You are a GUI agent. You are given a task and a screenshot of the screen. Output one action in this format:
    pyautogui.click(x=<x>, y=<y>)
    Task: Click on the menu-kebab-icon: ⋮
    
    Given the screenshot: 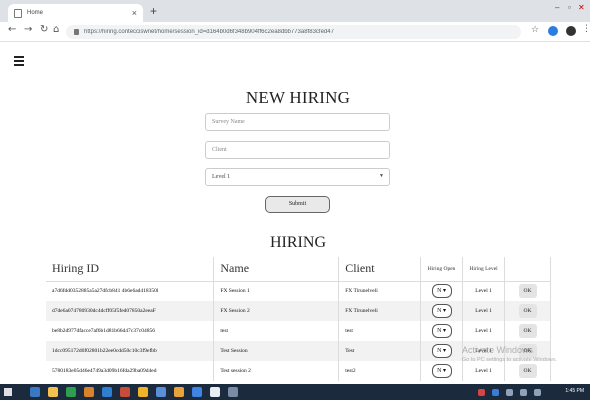 What is the action you would take?
    pyautogui.click(x=586, y=29)
    